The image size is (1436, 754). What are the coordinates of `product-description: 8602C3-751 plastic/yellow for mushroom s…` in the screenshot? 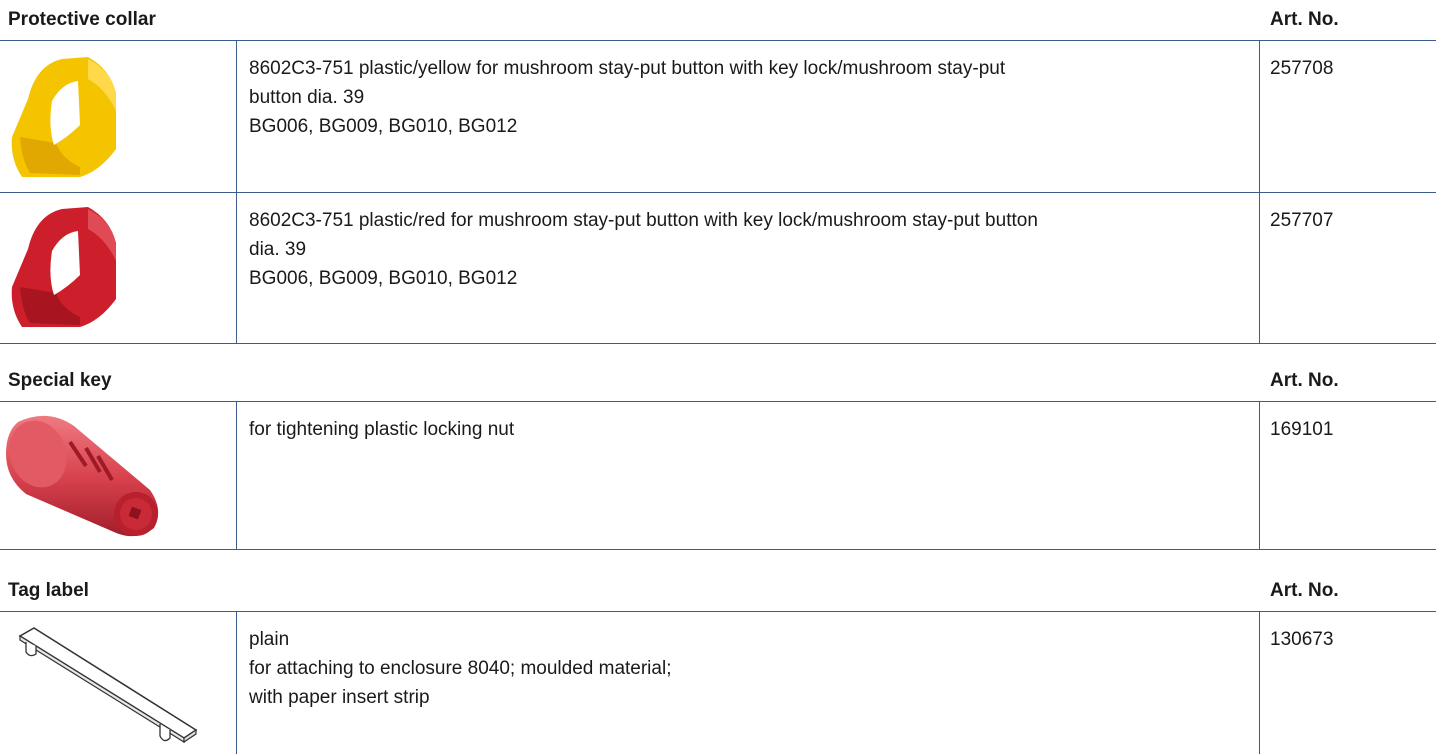 It's located at (748, 116).